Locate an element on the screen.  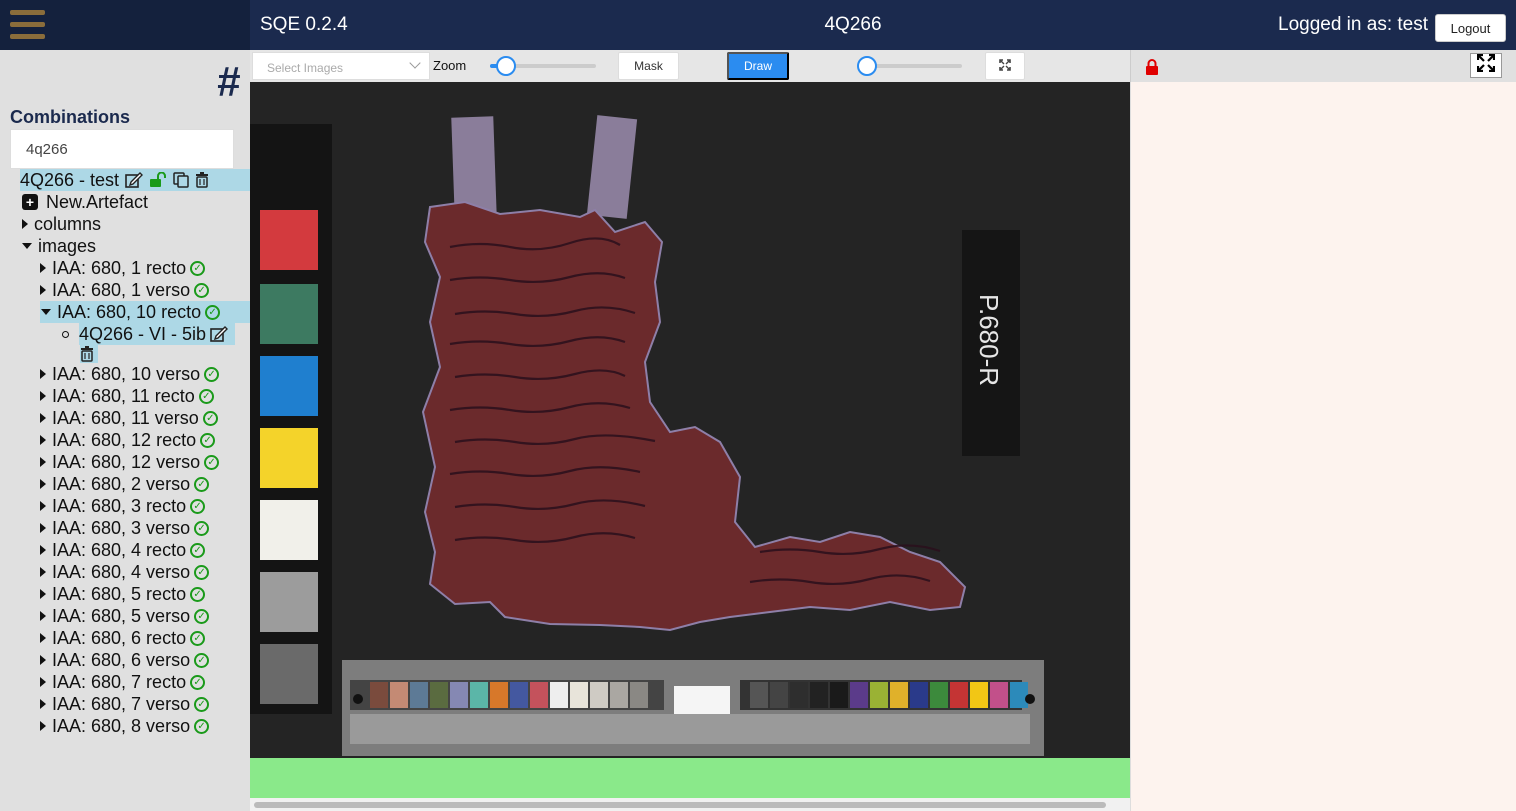
brush-size-slider is located at coordinates (909, 66).